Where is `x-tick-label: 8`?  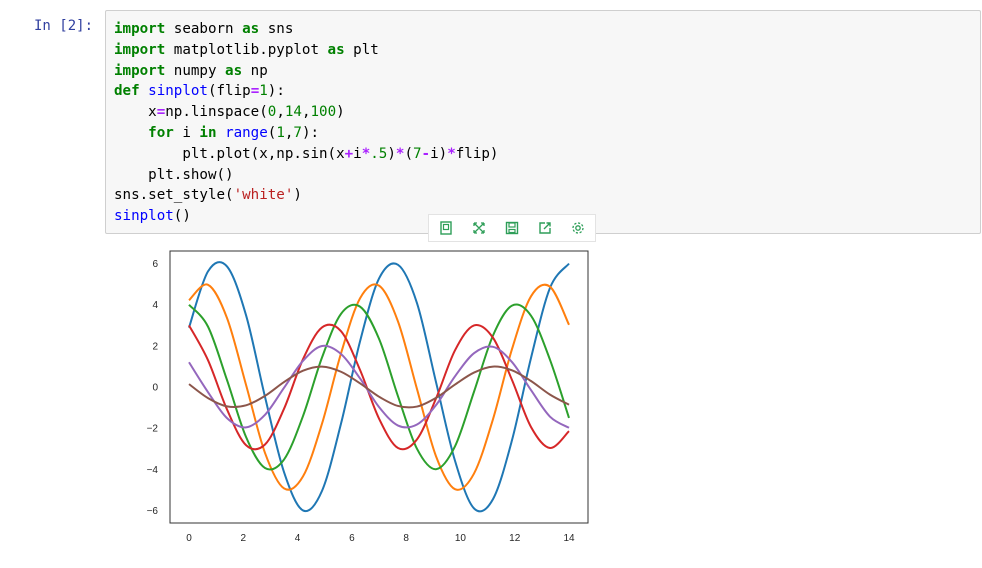
x-tick-label: 8 is located at coordinates (406, 538).